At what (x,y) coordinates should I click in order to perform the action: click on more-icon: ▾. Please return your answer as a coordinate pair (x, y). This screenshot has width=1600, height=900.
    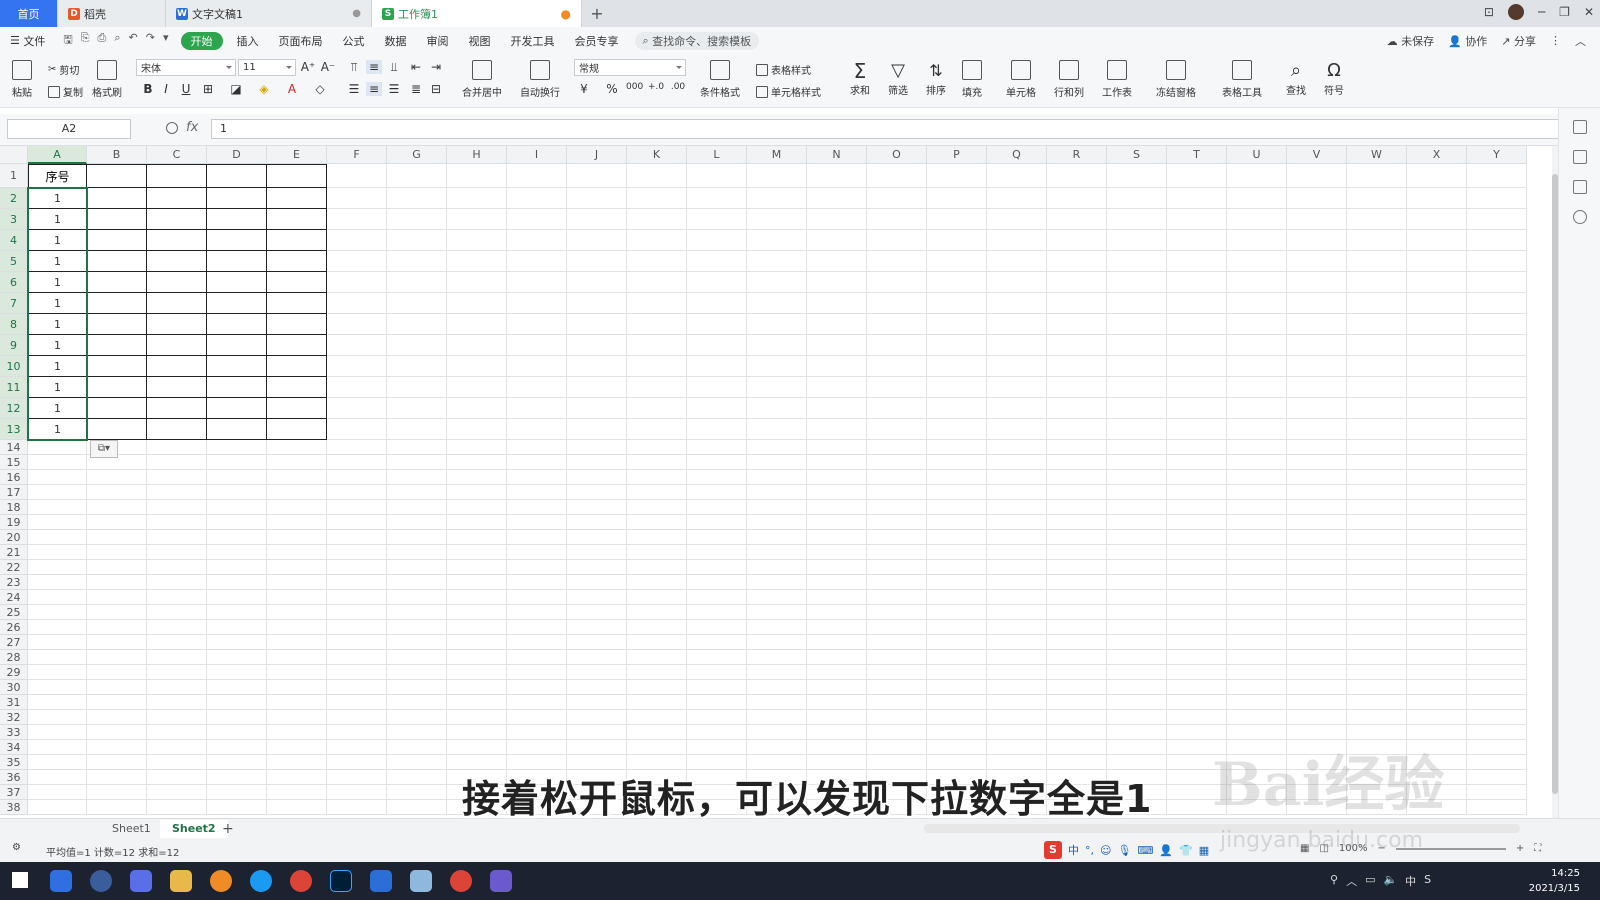
    Looking at the image, I should click on (166, 40).